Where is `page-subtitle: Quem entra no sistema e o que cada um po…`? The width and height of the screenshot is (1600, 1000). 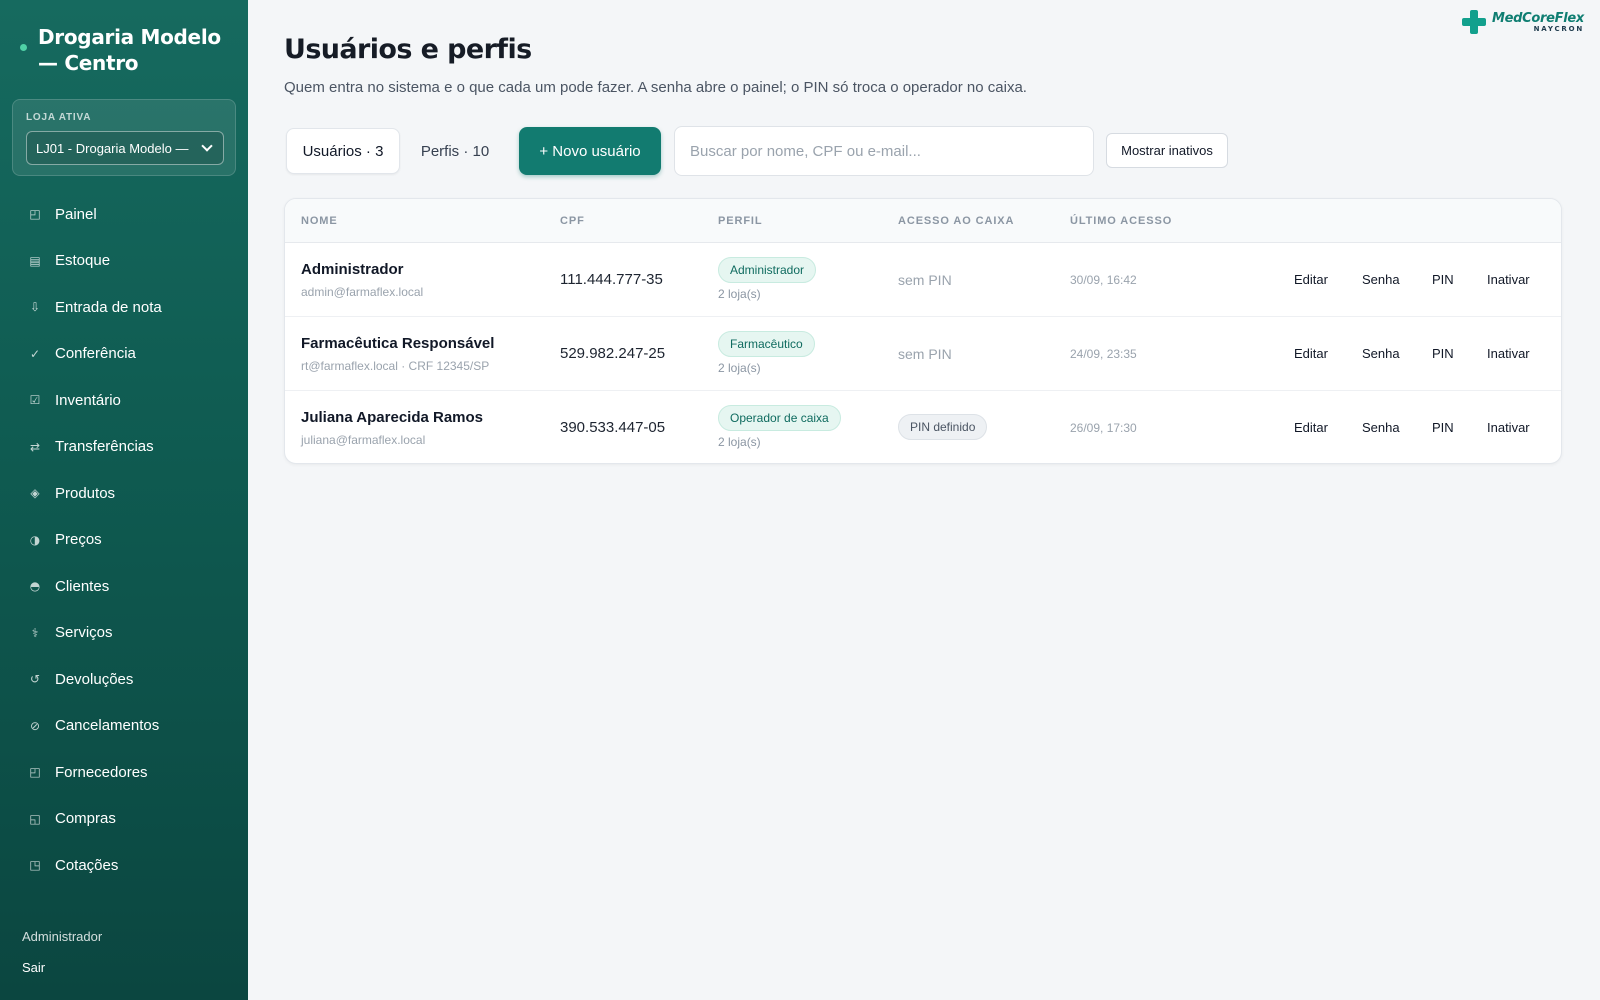
page-subtitle: Quem entra no sistema e o que cada um po… is located at coordinates (655, 87).